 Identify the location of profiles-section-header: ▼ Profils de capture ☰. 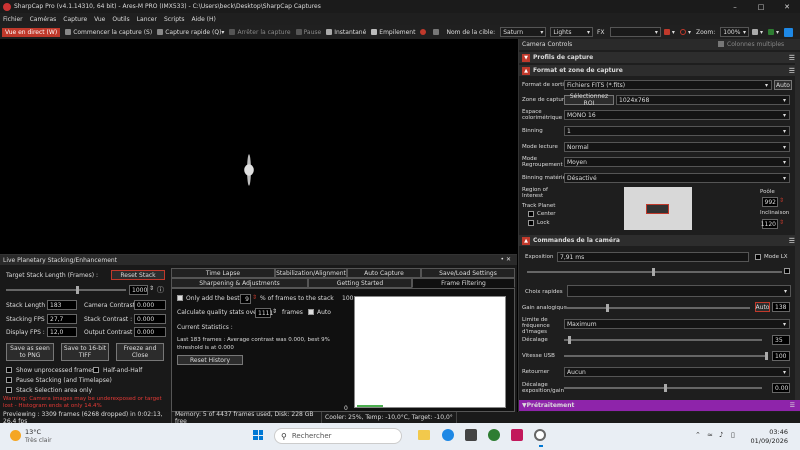
(659, 57).